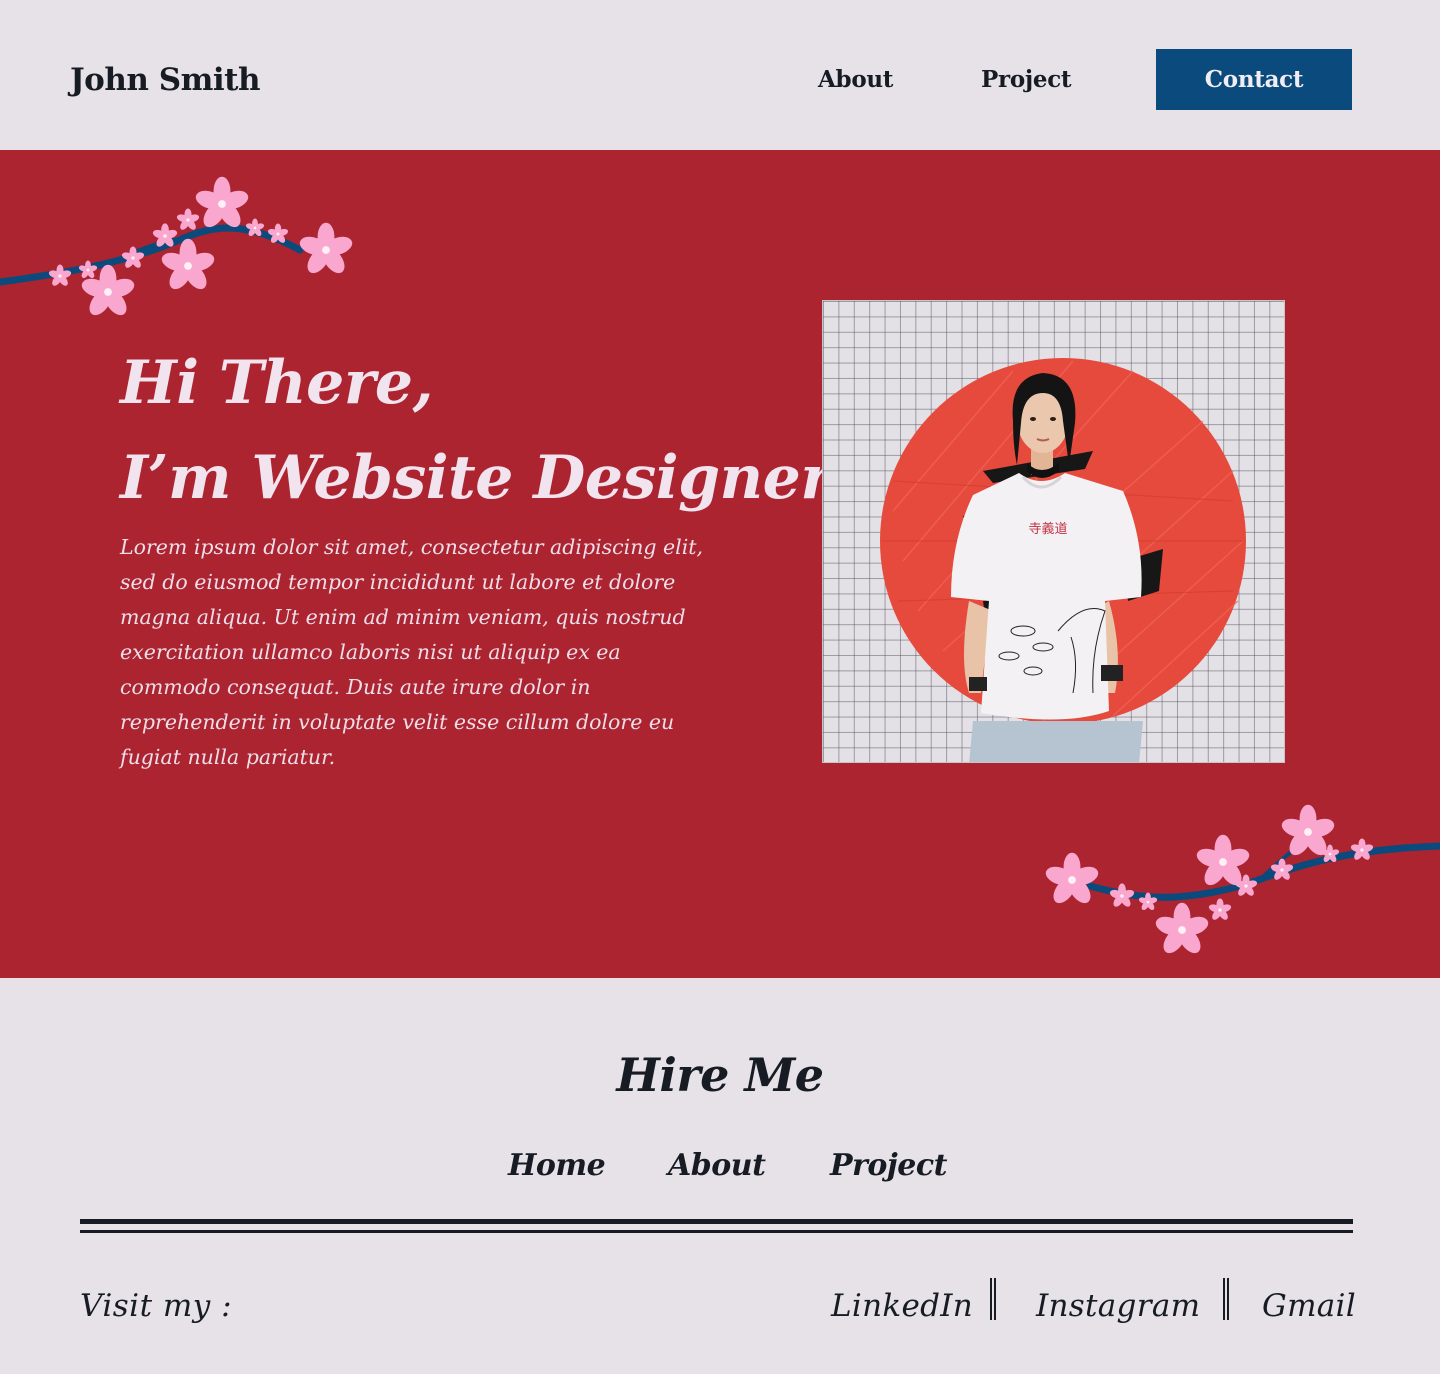  What do you see at coordinates (277, 383) in the screenshot?
I see `hero-heading-line-1: Hi There,` at bounding box center [277, 383].